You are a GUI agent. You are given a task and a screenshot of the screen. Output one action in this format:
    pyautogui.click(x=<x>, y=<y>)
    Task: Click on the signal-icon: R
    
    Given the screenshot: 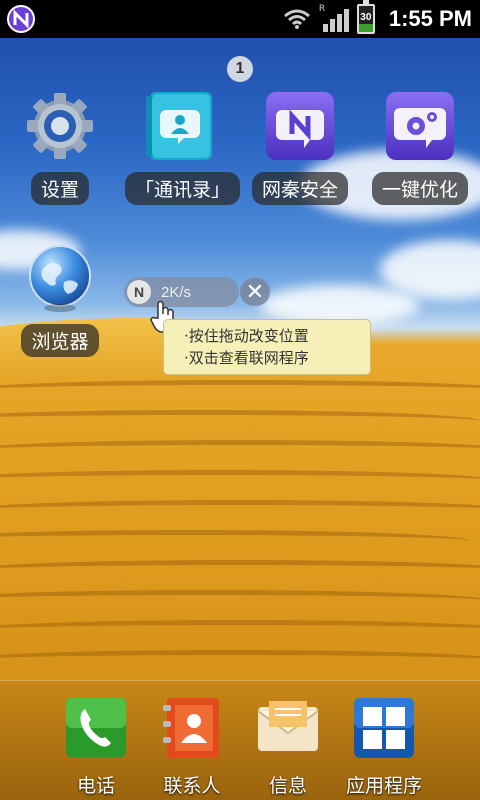 What is the action you would take?
    pyautogui.click(x=333, y=18)
    